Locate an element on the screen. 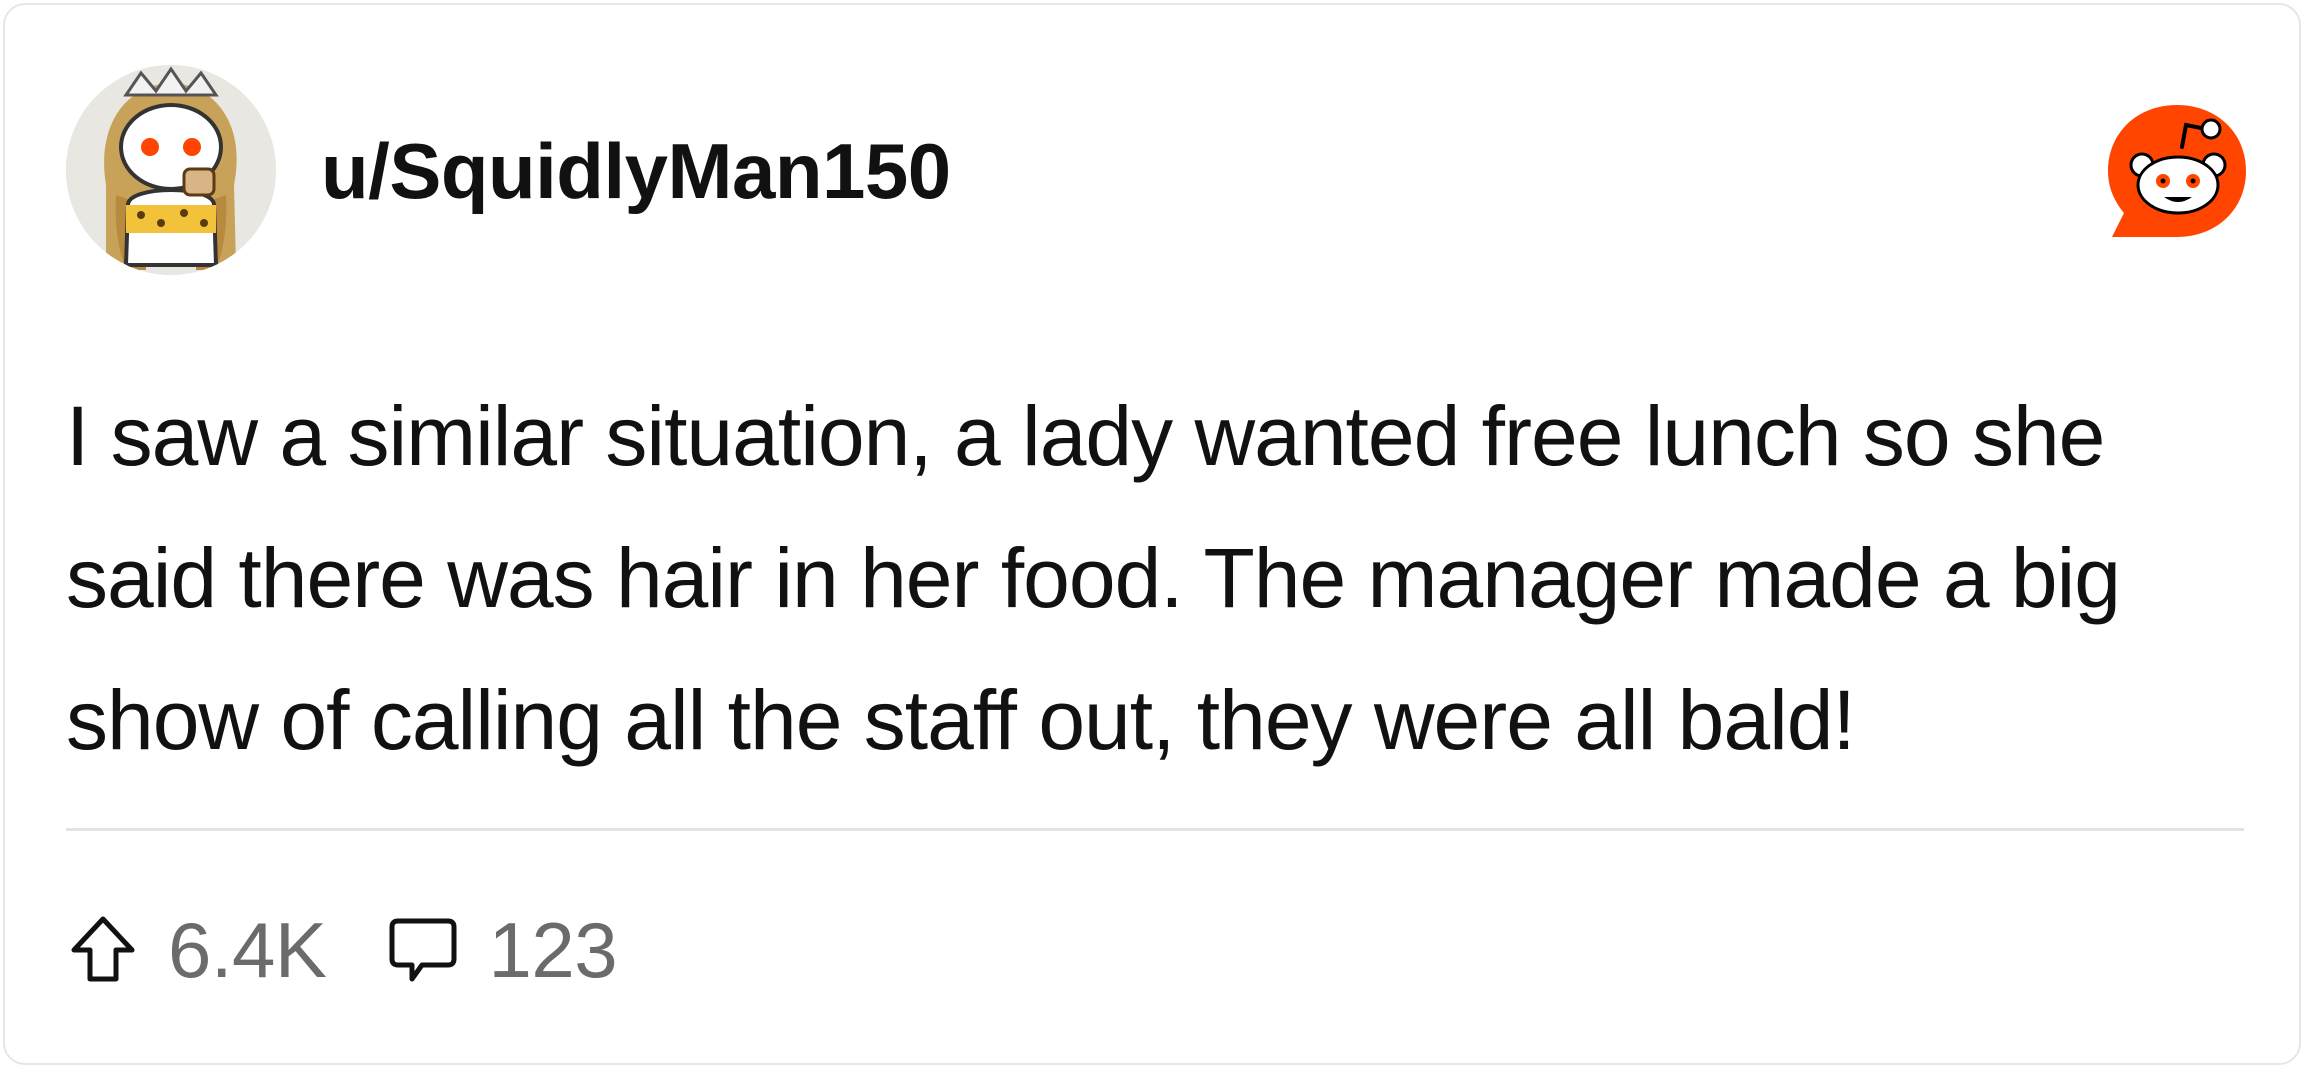  username: u/SquidlyMan150 is located at coordinates (636, 171).